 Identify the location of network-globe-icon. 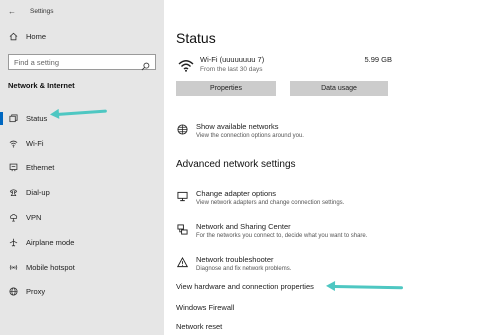
(182, 129).